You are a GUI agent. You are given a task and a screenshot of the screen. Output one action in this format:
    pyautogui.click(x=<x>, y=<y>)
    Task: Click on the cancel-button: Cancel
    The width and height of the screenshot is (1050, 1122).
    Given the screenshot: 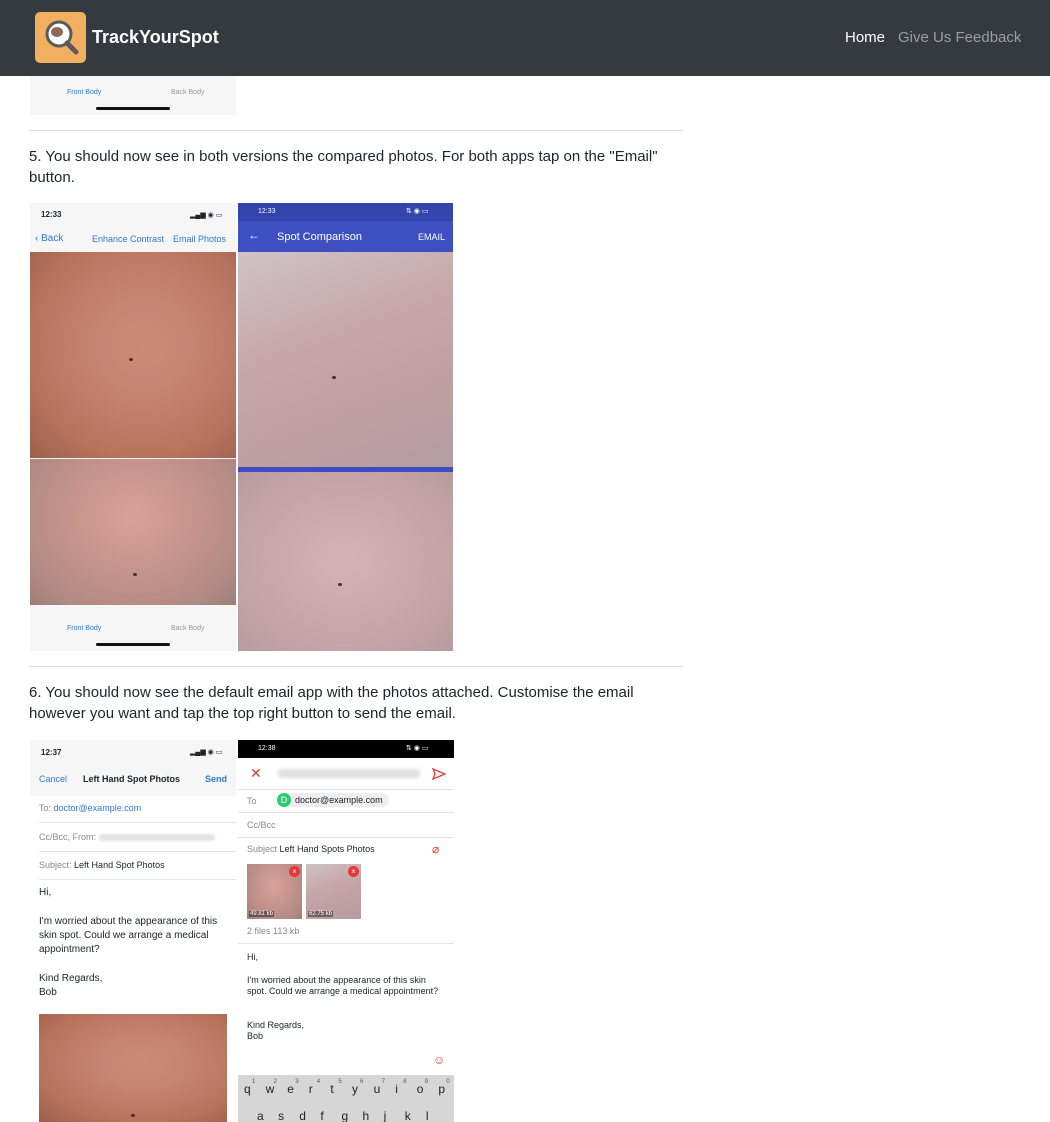 What is the action you would take?
    pyautogui.click(x=53, y=779)
    